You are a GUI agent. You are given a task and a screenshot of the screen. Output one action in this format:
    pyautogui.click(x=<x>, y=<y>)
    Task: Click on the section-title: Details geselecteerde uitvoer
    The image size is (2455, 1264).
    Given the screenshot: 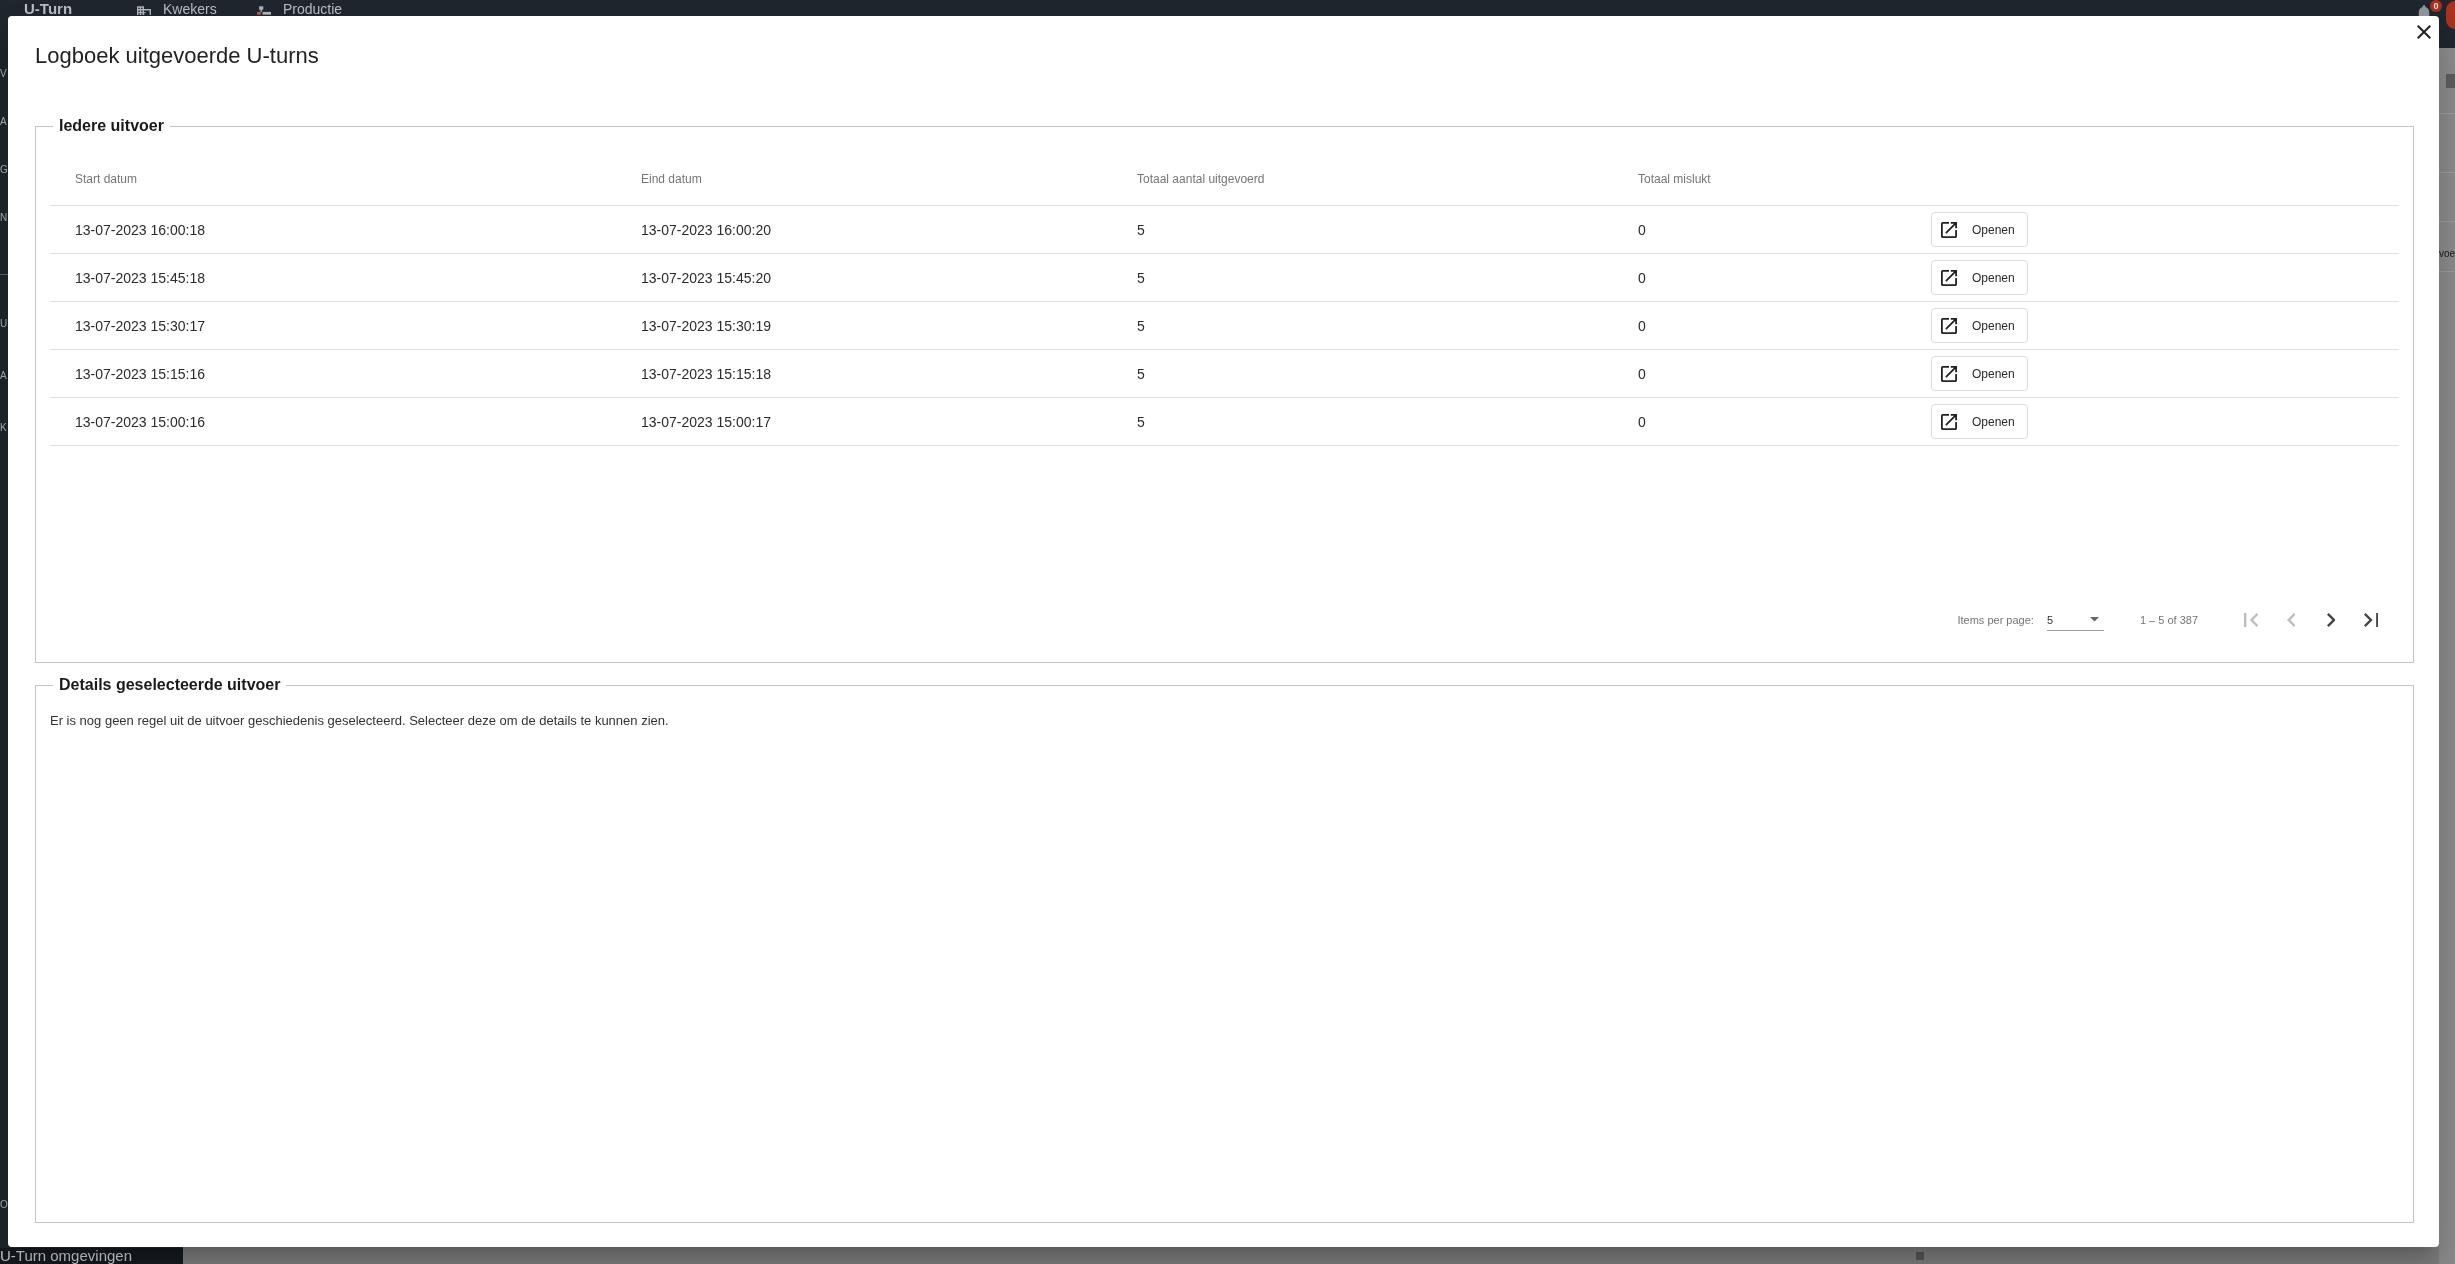 What is the action you would take?
    pyautogui.click(x=170, y=685)
    